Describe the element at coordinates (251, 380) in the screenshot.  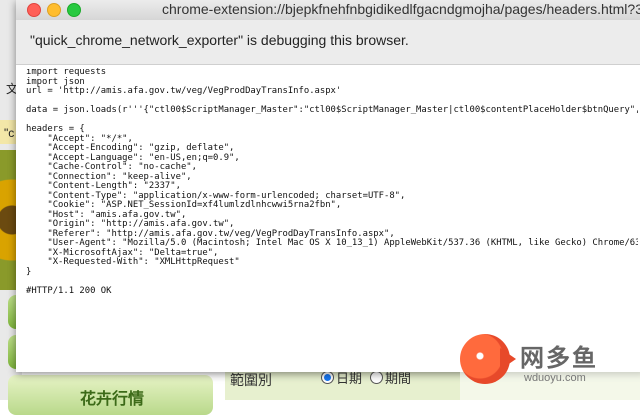
I see `range-type-label: 範圍別` at that location.